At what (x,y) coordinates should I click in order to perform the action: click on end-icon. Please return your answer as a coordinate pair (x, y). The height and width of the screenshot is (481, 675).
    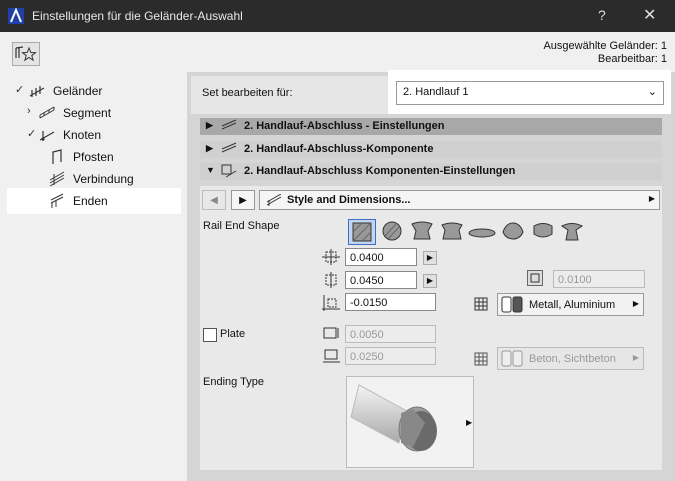
    Looking at the image, I should click on (57, 200).